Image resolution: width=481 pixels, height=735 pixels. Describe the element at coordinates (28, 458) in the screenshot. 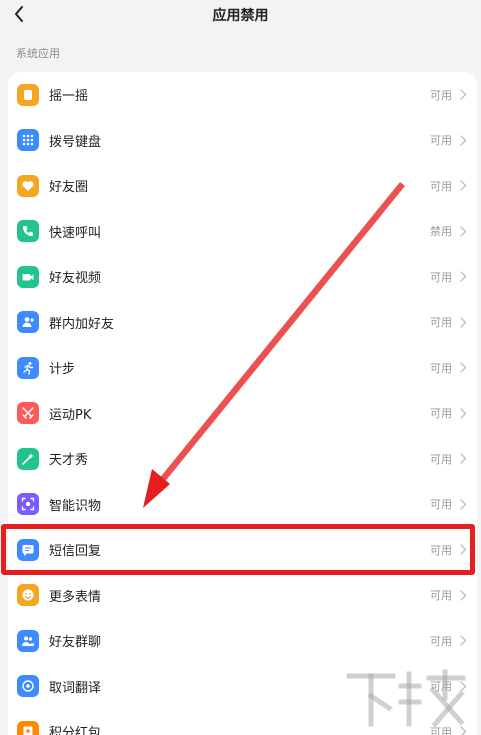

I see `magic-wand-icon` at that location.